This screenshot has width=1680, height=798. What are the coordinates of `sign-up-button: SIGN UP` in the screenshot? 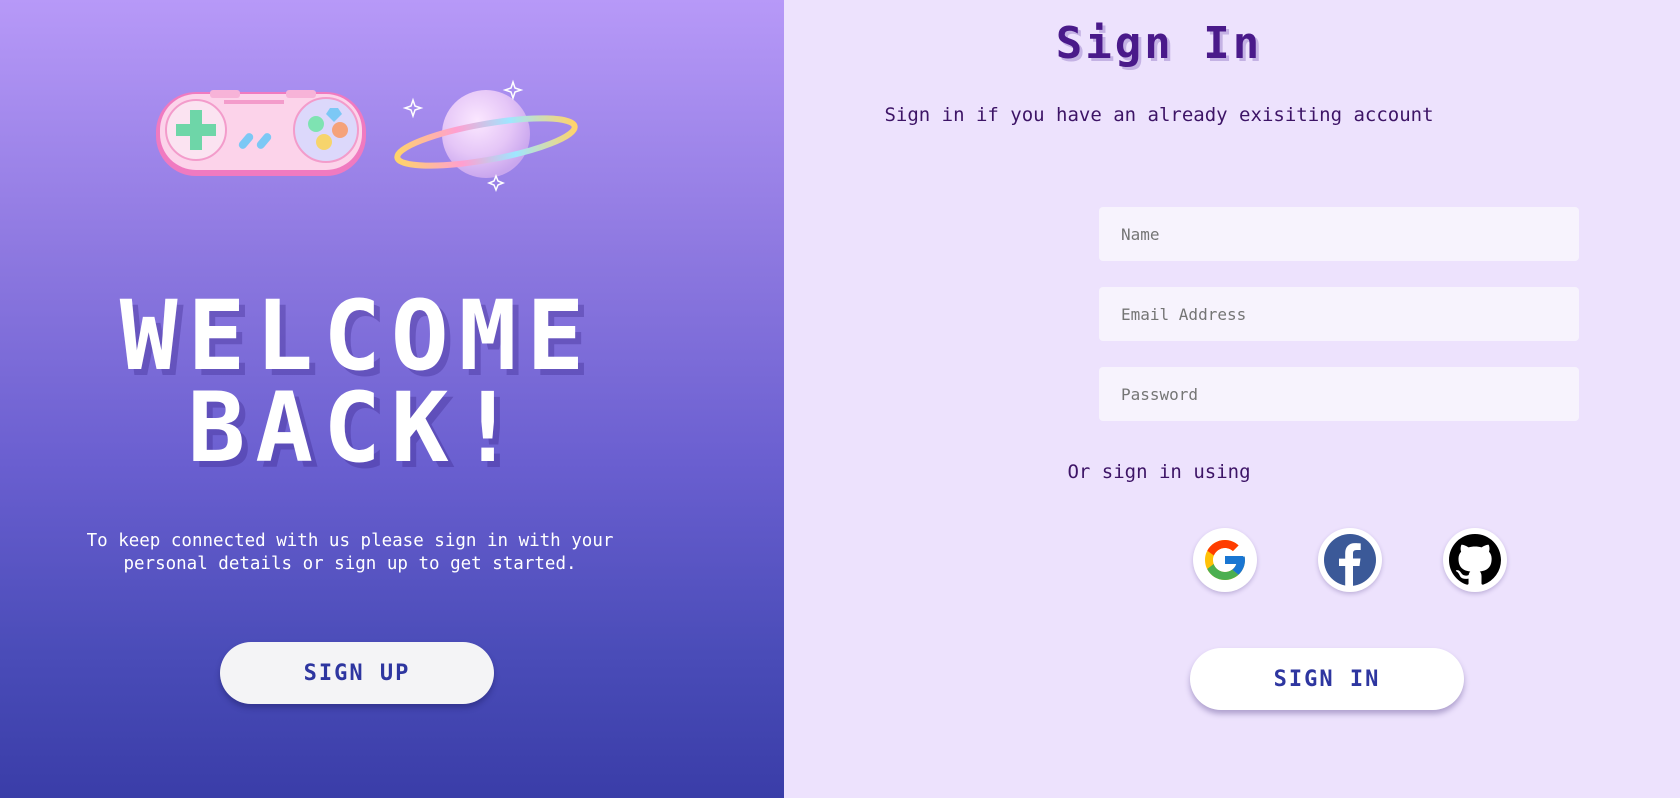 It's located at (357, 673).